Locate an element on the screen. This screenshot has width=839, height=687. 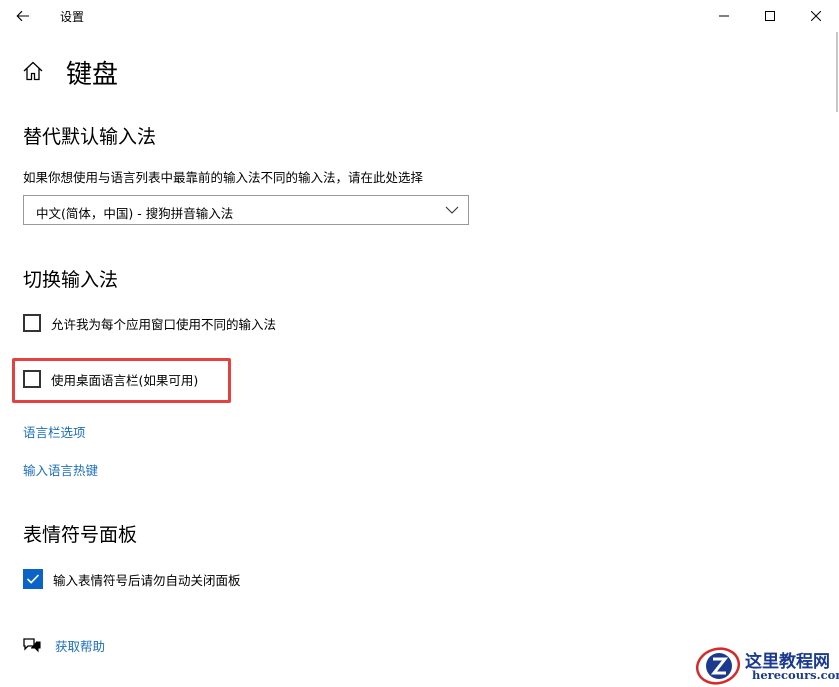
close-button is located at coordinates (816, 16).